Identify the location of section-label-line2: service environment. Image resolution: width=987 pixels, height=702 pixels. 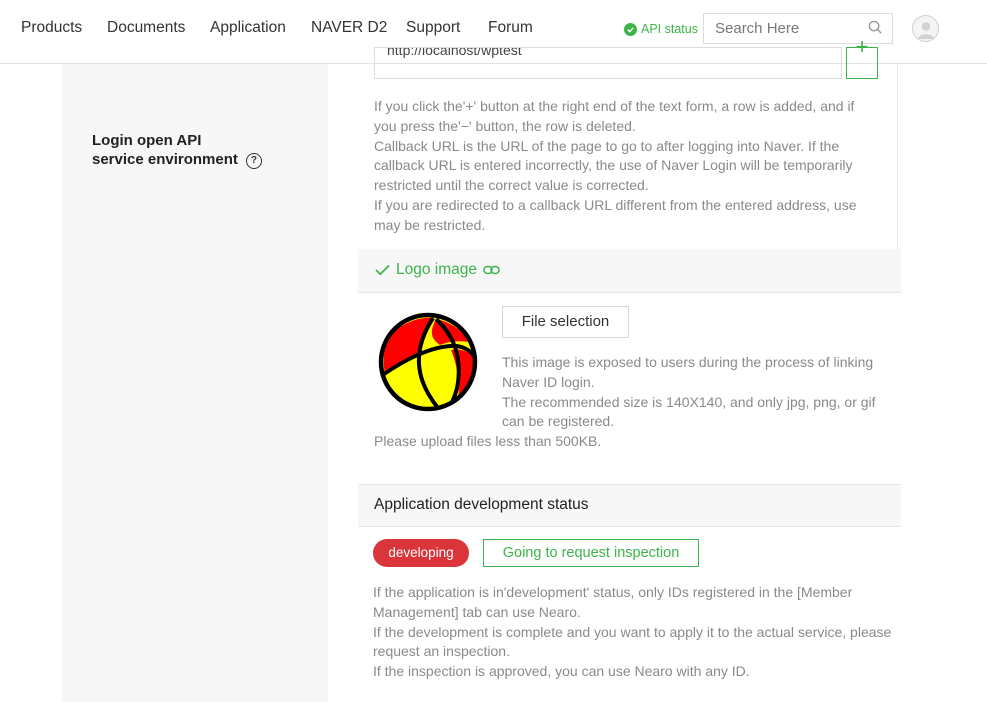
(165, 159).